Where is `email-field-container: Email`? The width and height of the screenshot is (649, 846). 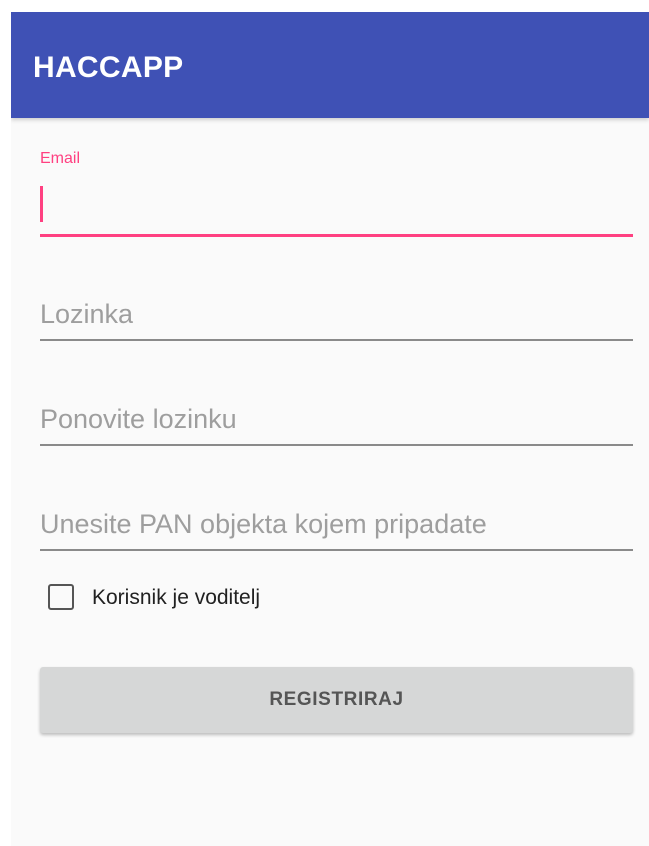
email-field-container: Email is located at coordinates (336, 196).